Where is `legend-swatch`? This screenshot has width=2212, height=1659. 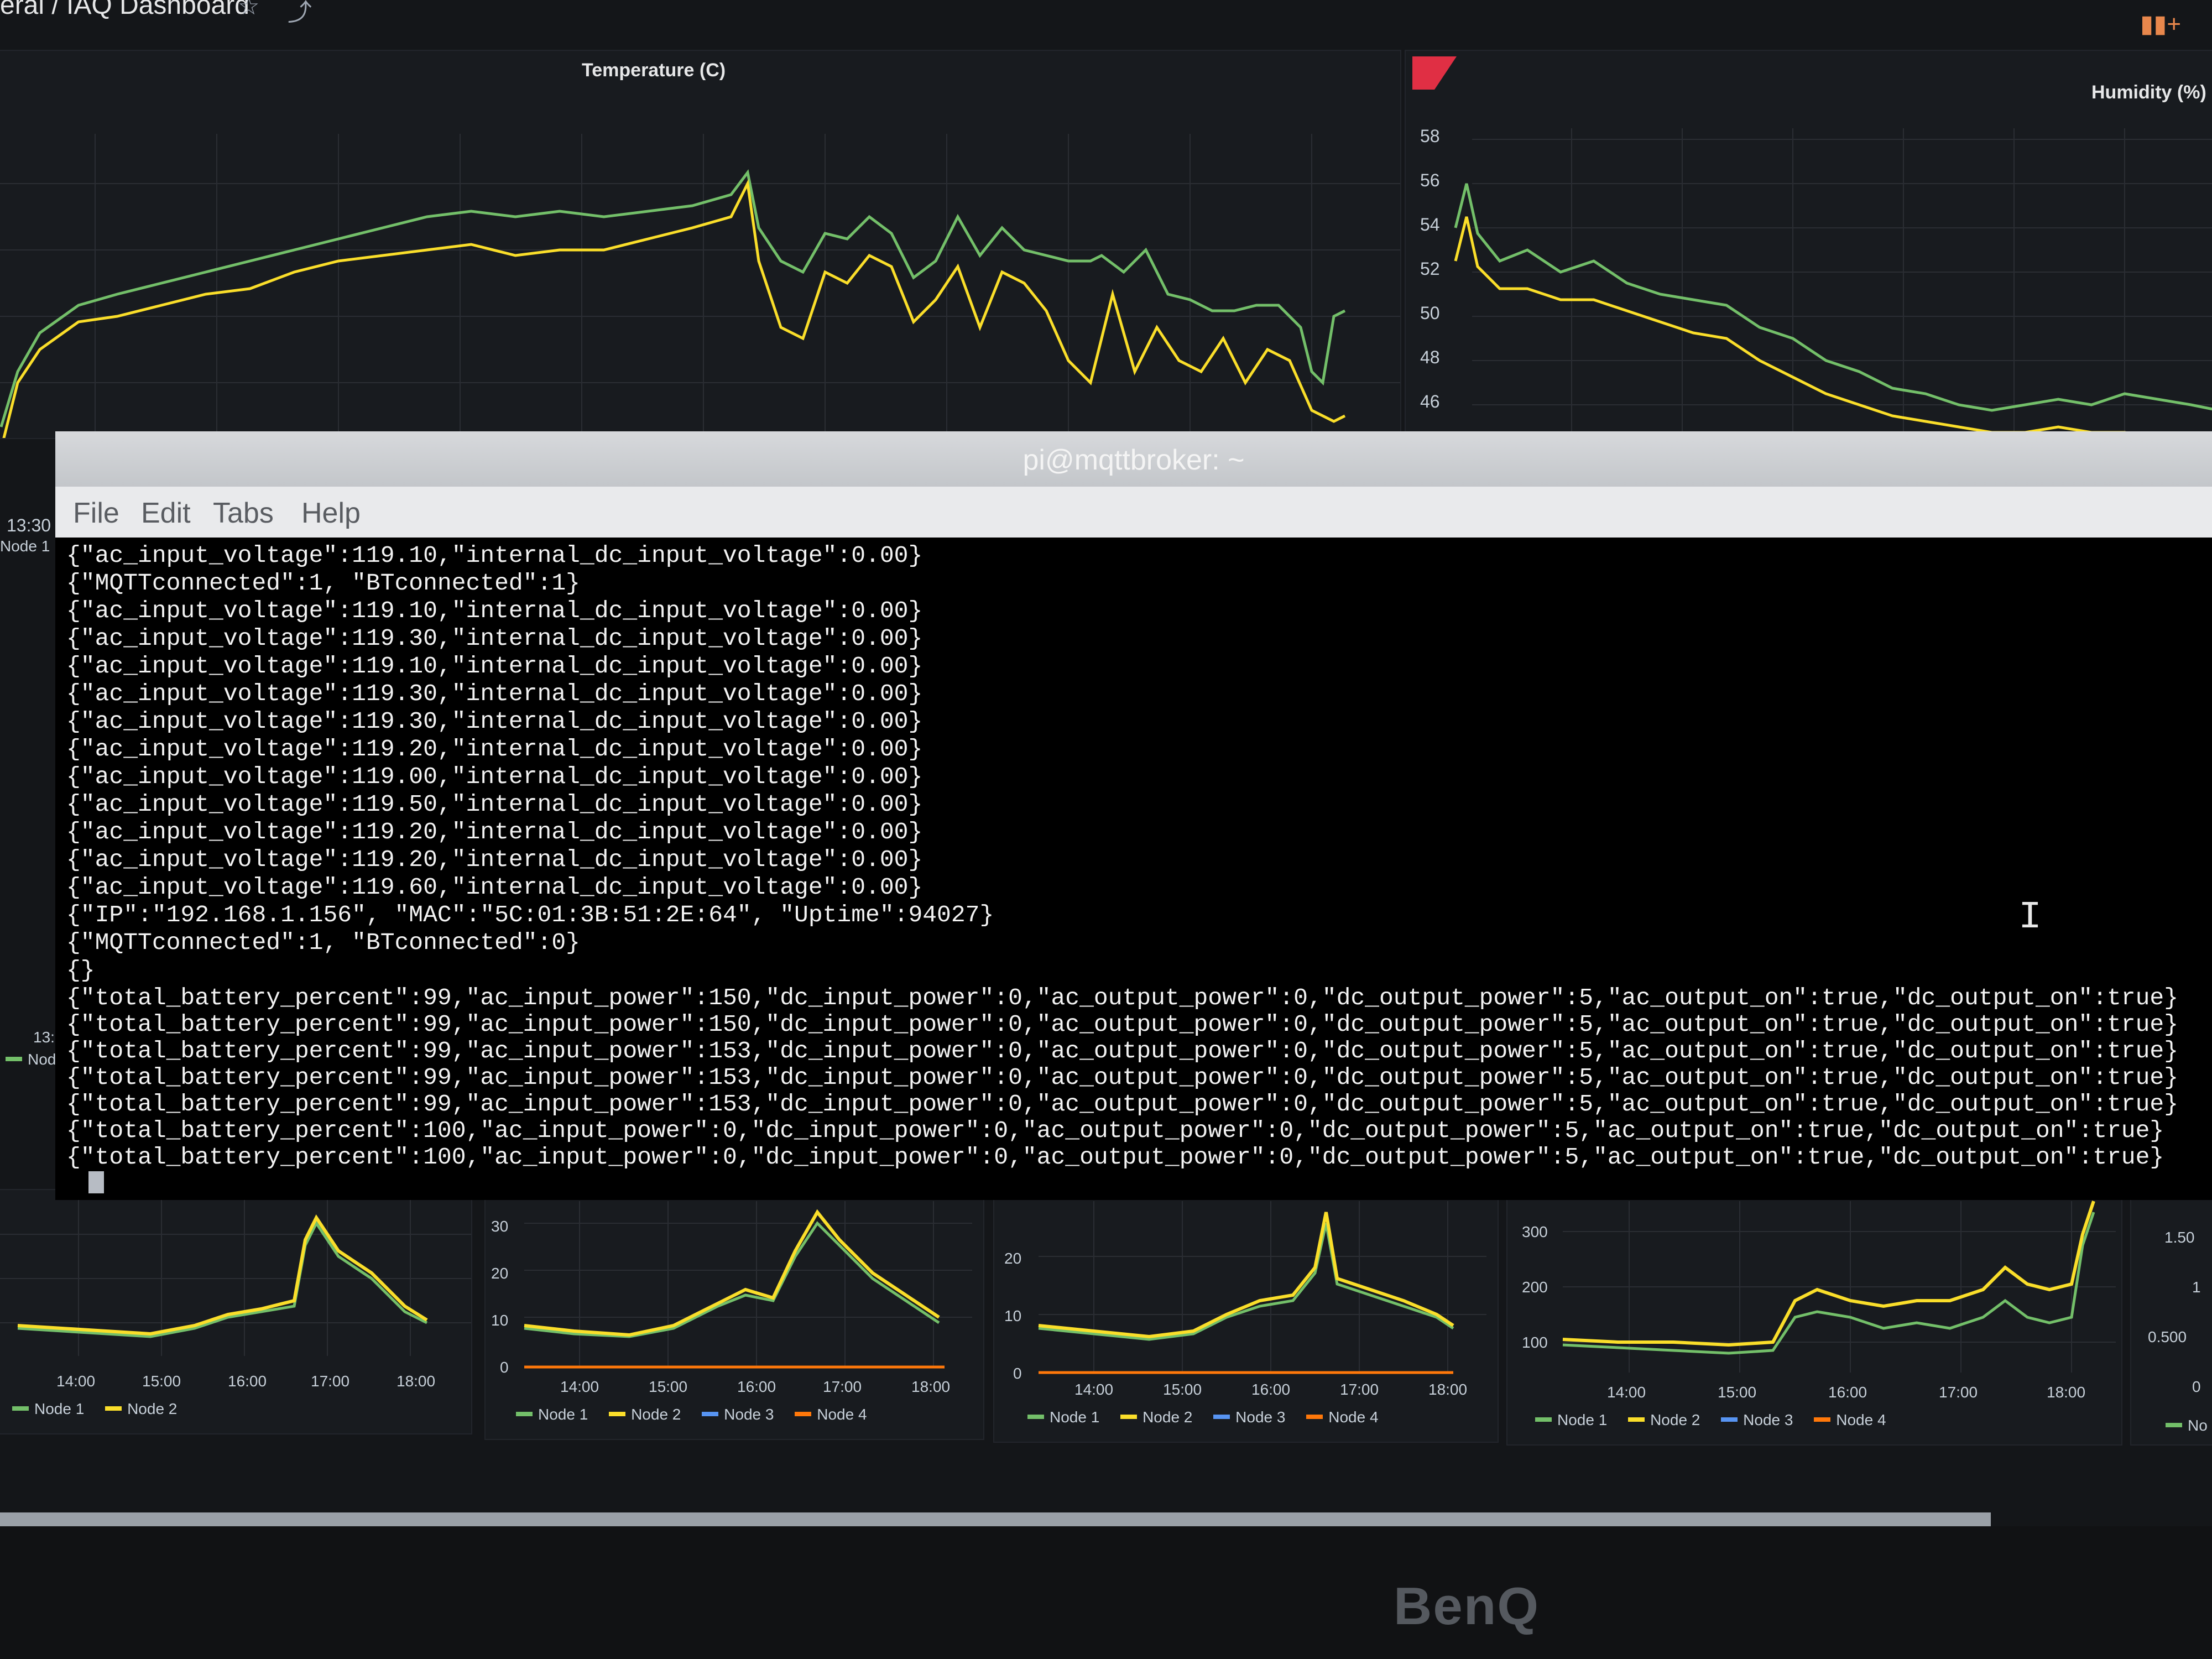
legend-swatch is located at coordinates (14, 1058).